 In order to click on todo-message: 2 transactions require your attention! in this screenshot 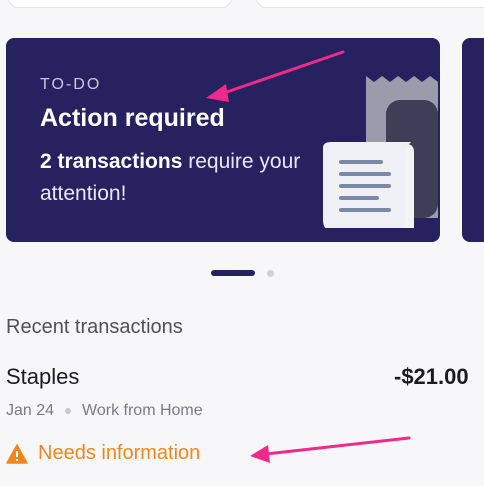, I will do `click(185, 178)`.